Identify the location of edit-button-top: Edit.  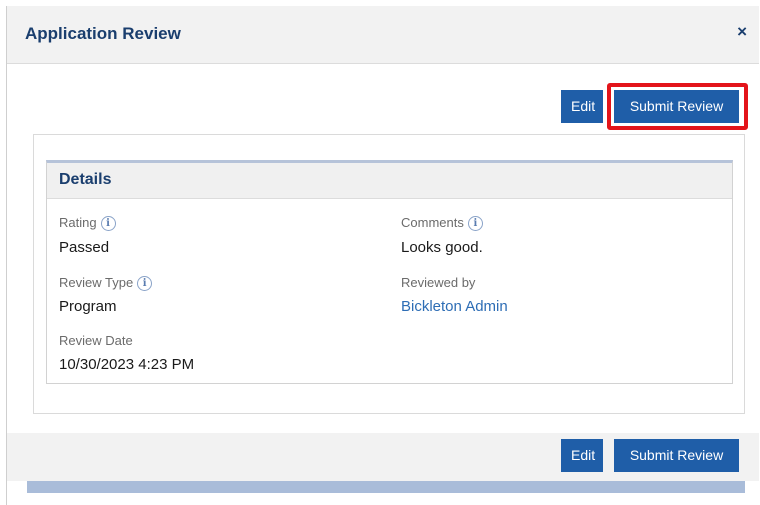
(582, 106).